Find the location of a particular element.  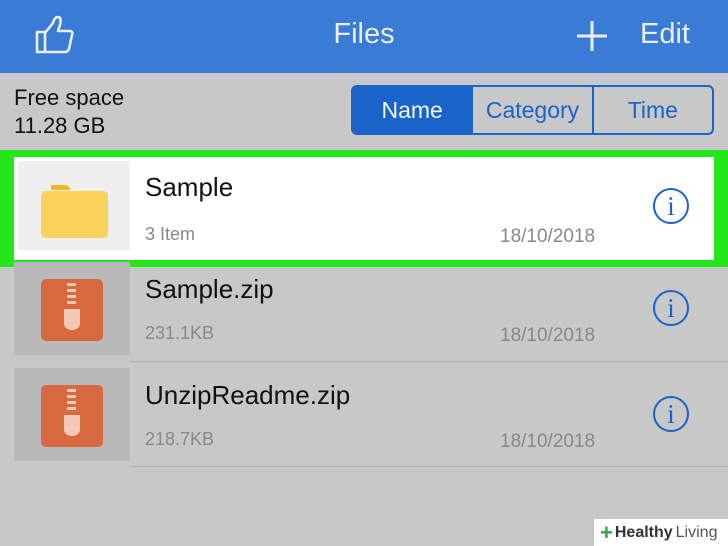

free-space-label: Free space is located at coordinates (69, 97).